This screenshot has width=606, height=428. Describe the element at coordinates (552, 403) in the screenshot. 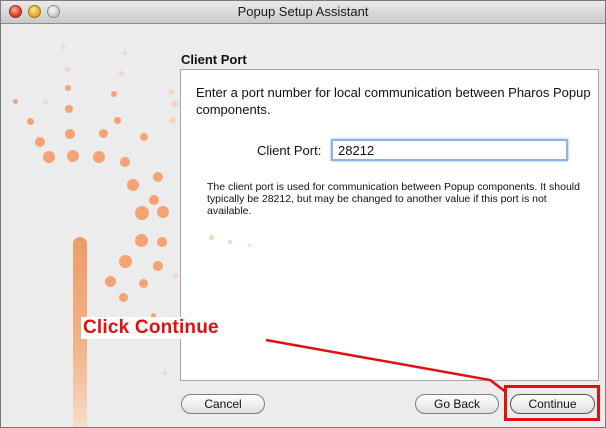

I see `continue-highlight-box` at that location.